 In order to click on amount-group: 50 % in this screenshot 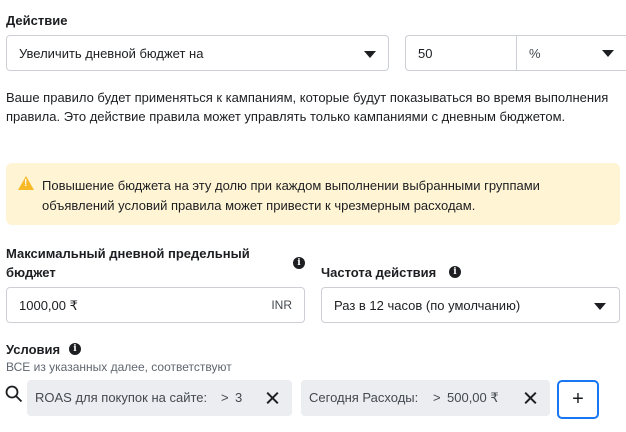, I will do `click(515, 53)`.